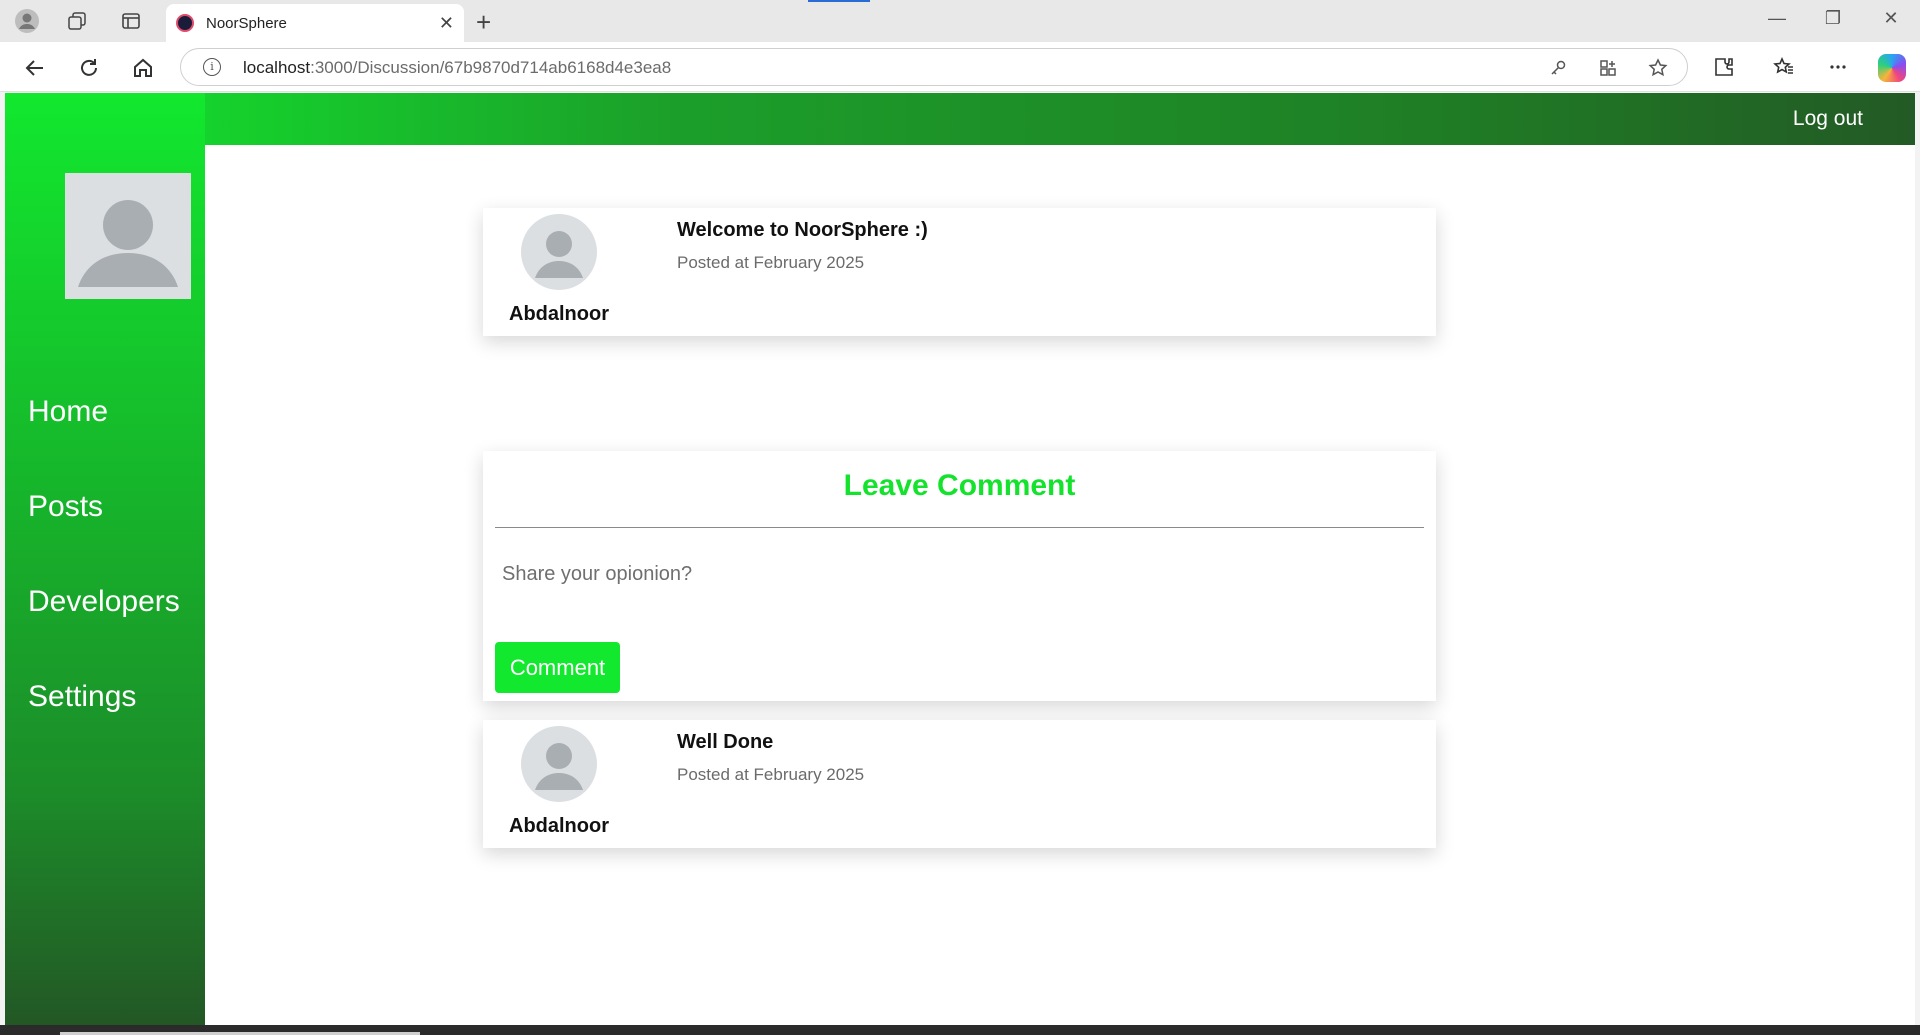 The image size is (1920, 1035). Describe the element at coordinates (82, 697) in the screenshot. I see `sidebar-item-settings: Settings` at that location.